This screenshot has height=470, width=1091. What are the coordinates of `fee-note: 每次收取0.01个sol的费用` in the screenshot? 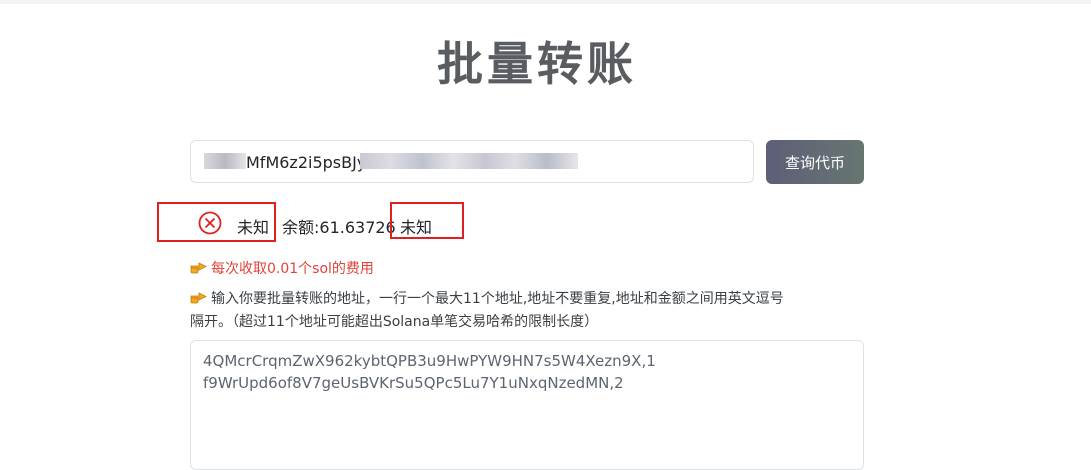 It's located at (282, 268).